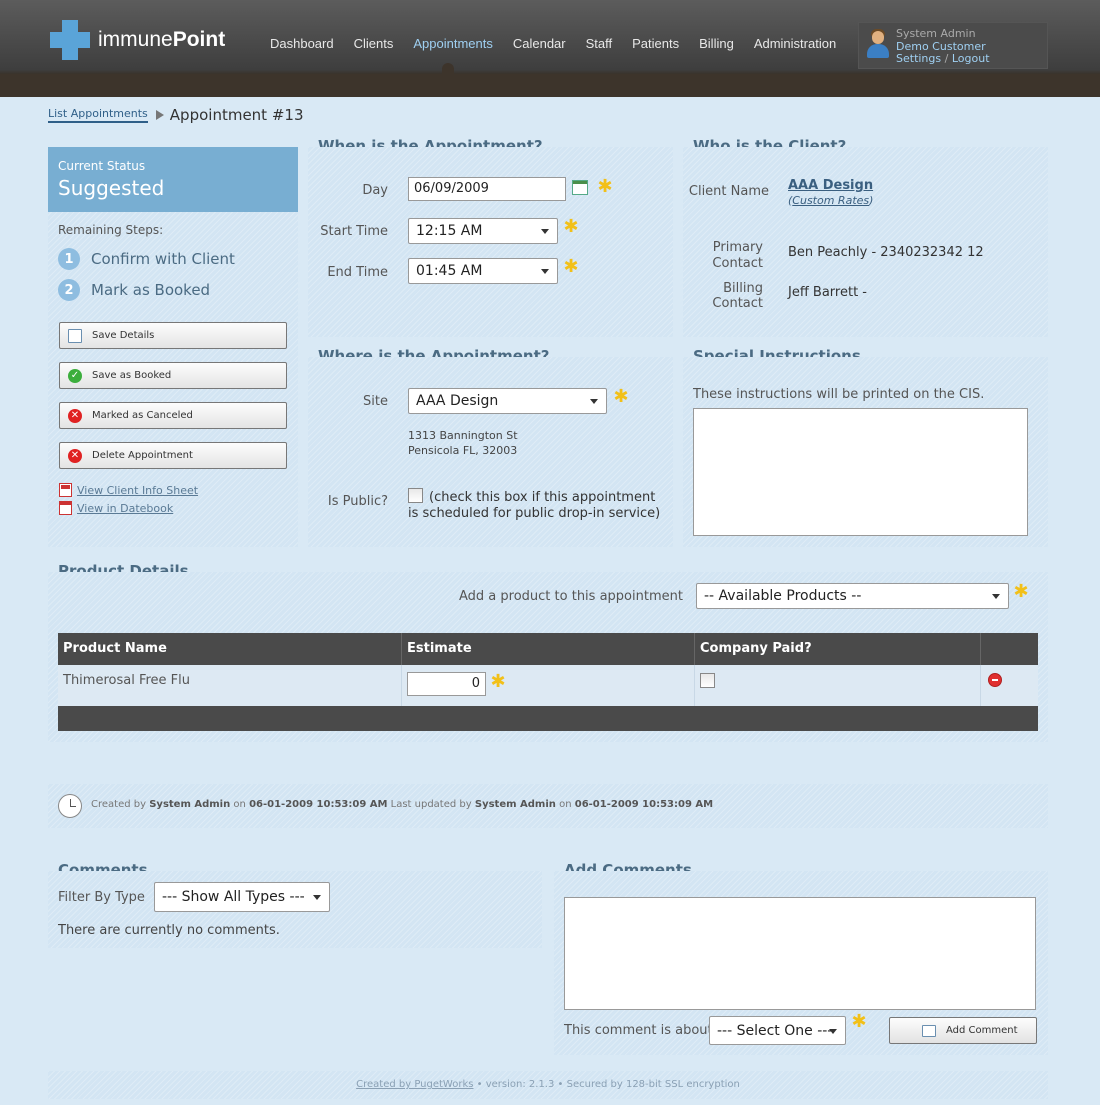  What do you see at coordinates (795, 43) in the screenshot?
I see `nav-administration: Administration` at bounding box center [795, 43].